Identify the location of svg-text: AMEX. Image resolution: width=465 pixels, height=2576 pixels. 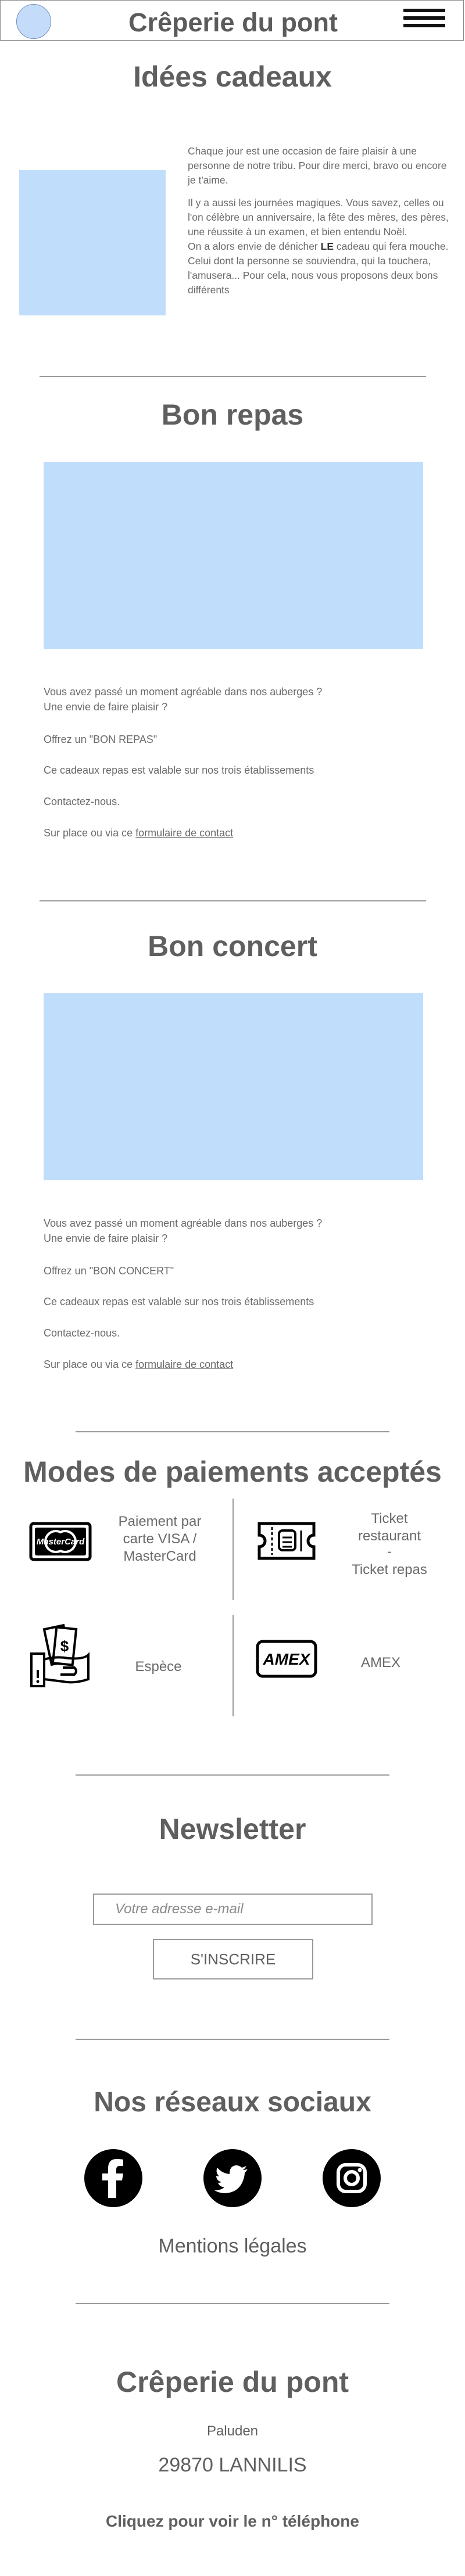
(287, 1659).